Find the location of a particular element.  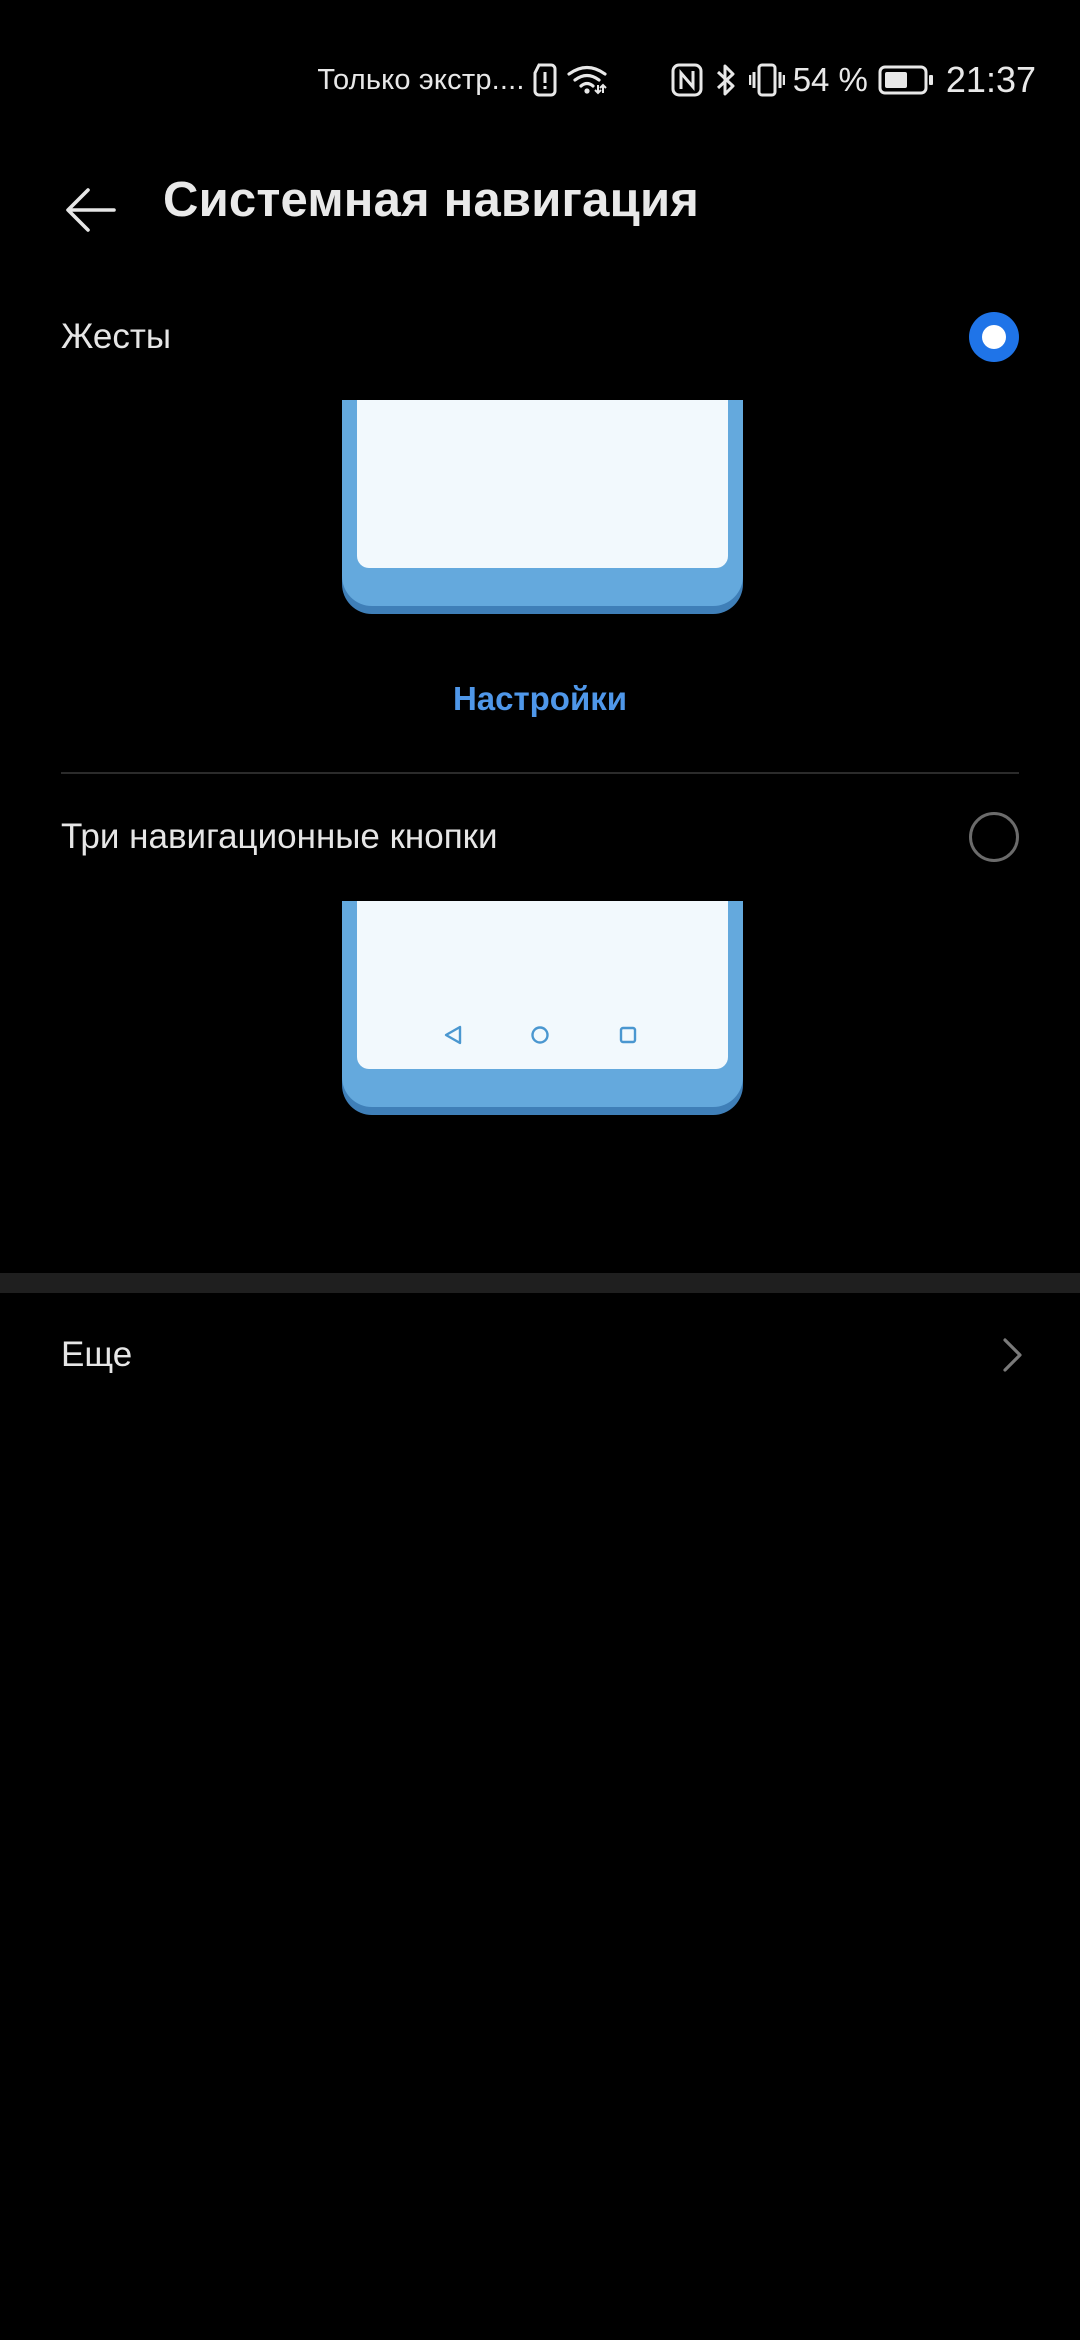

divider is located at coordinates (540, 773).